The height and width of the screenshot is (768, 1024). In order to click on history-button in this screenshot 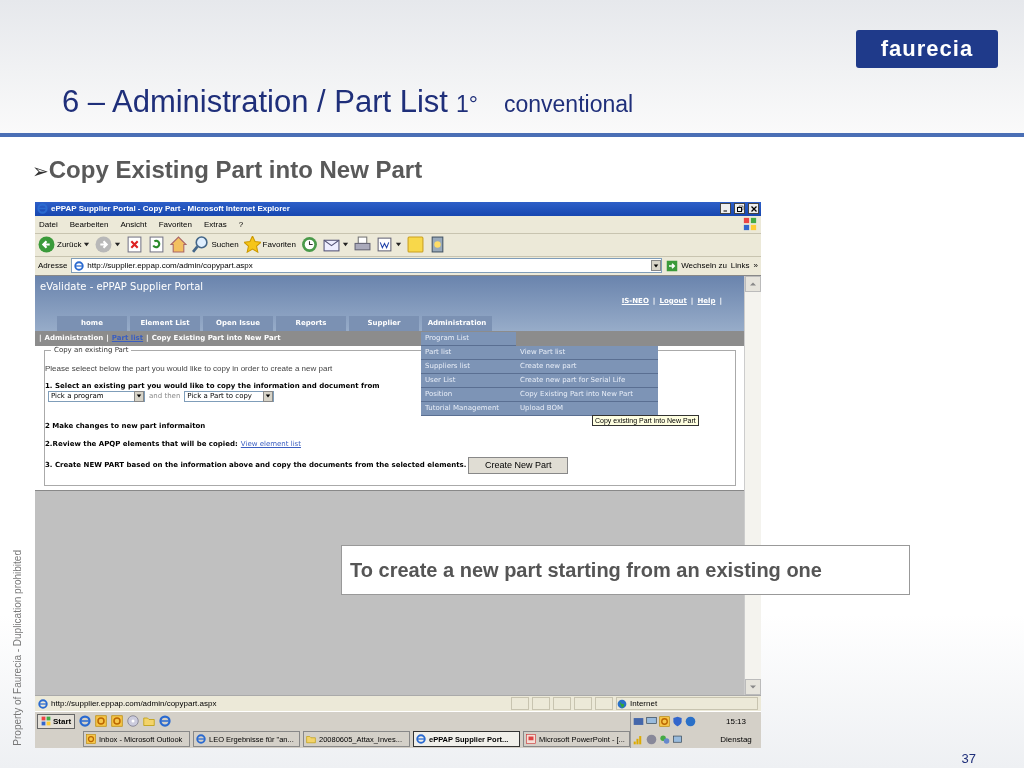, I will do `click(309, 245)`.